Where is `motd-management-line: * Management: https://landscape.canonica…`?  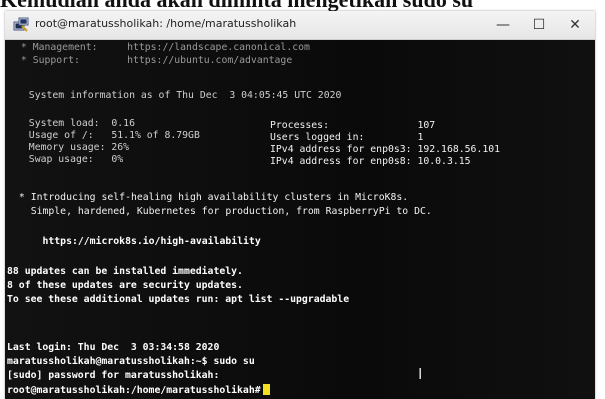
motd-management-line: * Management: https://landscape.canonica… is located at coordinates (162, 47).